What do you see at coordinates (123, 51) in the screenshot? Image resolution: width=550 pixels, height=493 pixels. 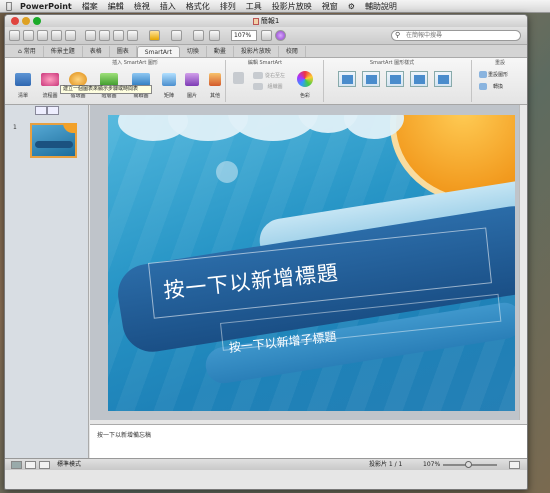 I see `tab-charts: 圖表` at bounding box center [123, 51].